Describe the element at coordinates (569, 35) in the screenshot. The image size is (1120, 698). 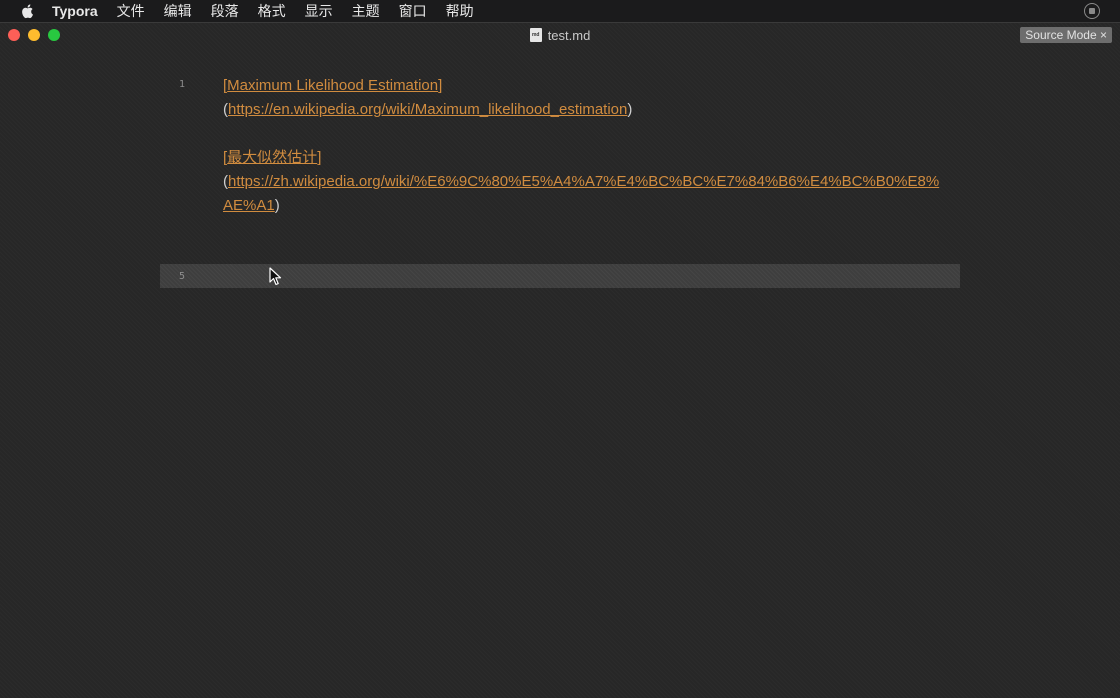
I see `document-title-text: test.md` at that location.